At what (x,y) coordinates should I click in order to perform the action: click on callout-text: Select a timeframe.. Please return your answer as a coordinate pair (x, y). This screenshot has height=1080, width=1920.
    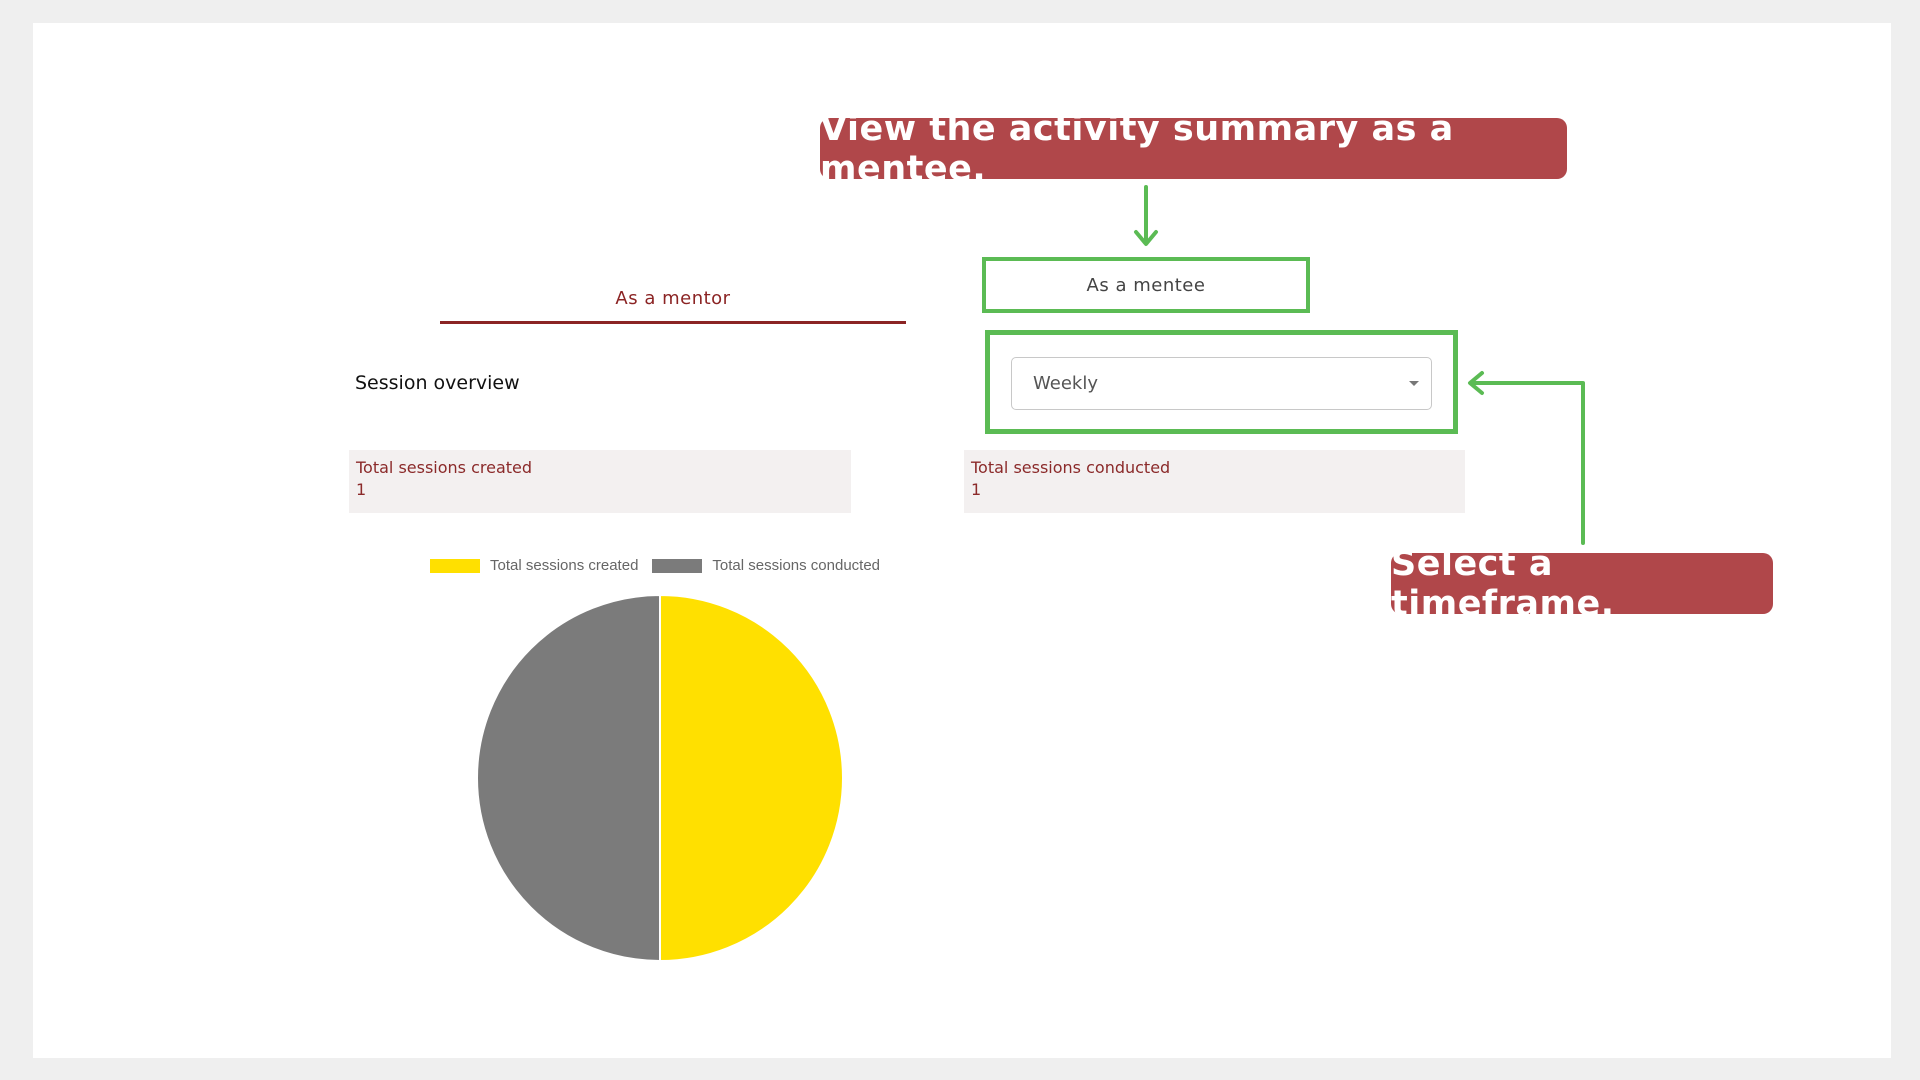
    Looking at the image, I should click on (1503, 583).